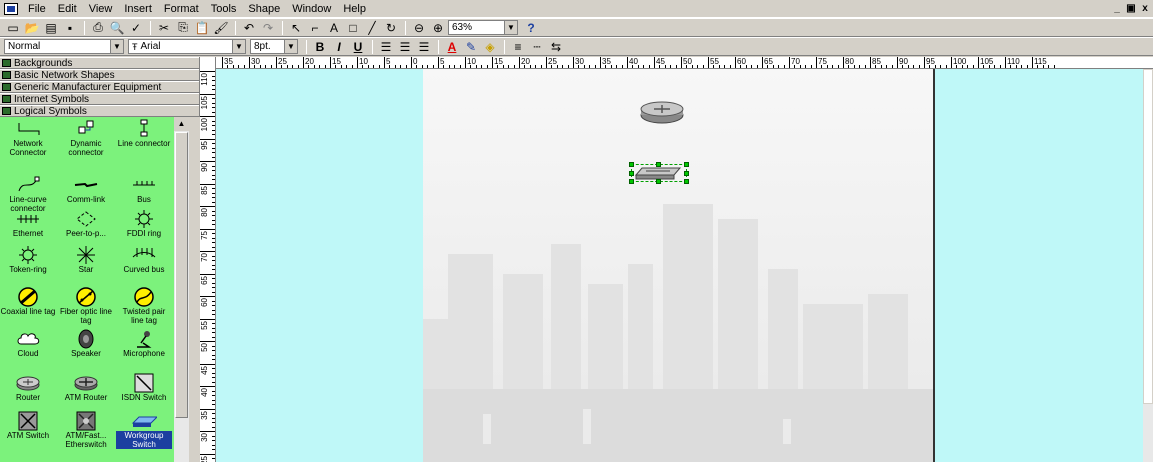 This screenshot has width=1153, height=462. I want to click on menu-file: File, so click(37, 9).